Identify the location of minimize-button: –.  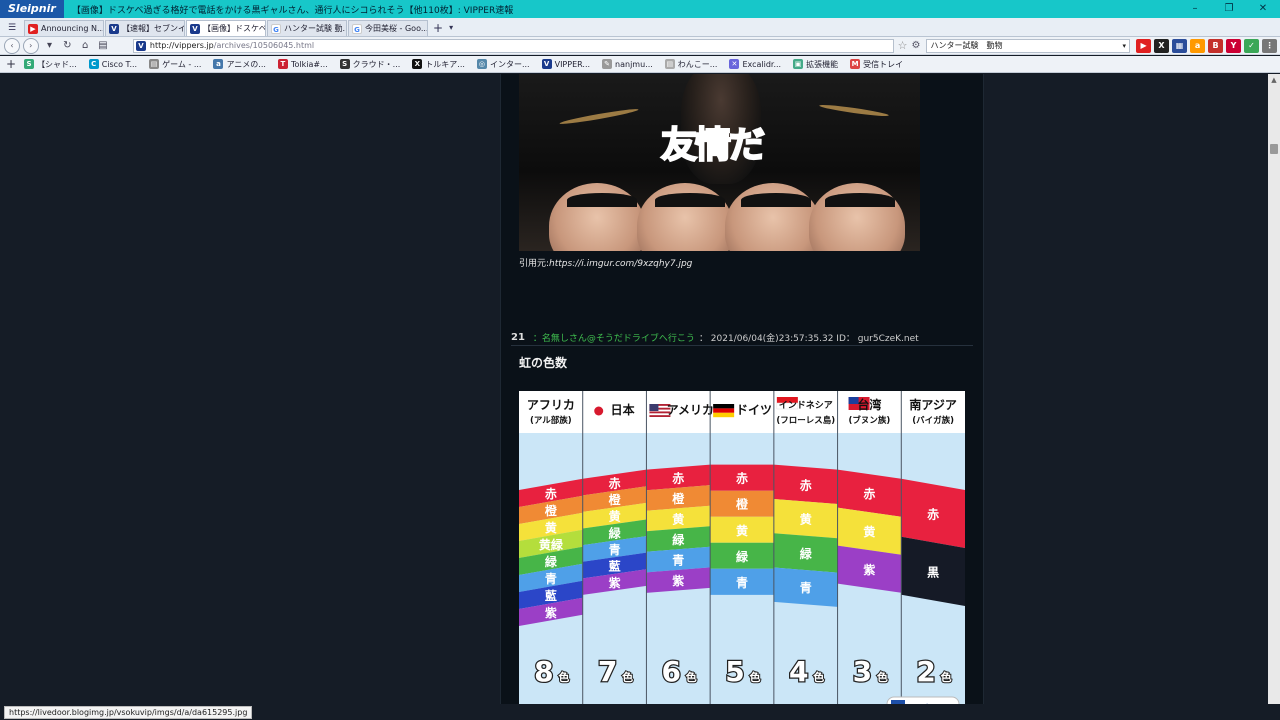
(1195, 9).